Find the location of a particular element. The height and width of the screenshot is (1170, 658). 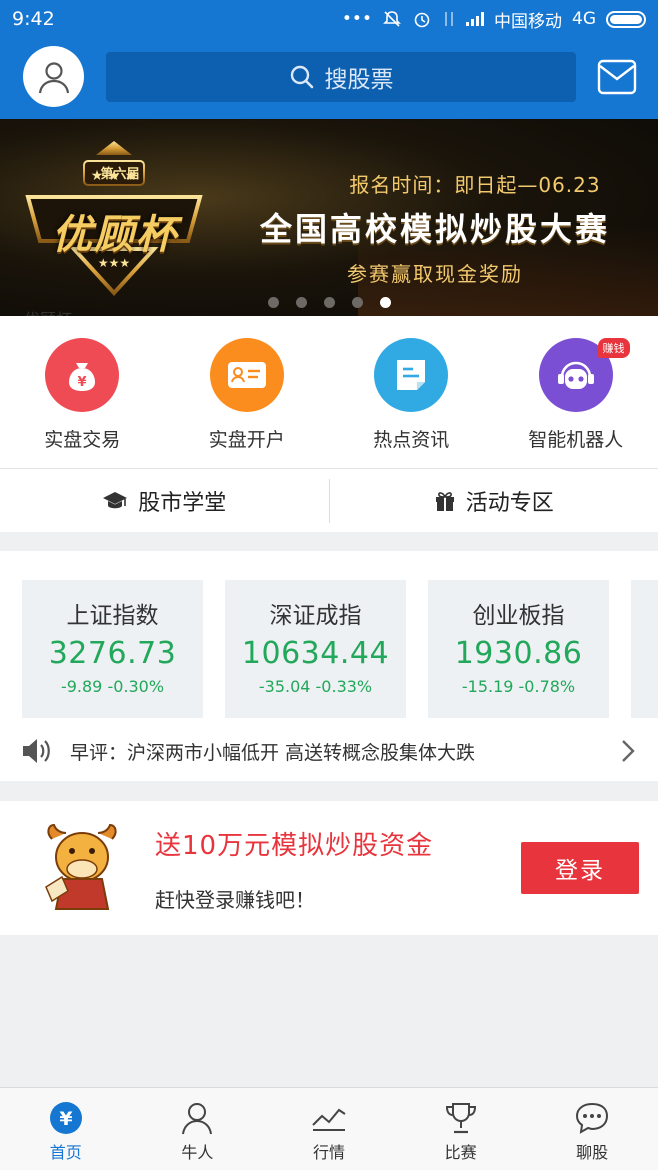

tab-chat: 聊股 is located at coordinates (592, 1129).